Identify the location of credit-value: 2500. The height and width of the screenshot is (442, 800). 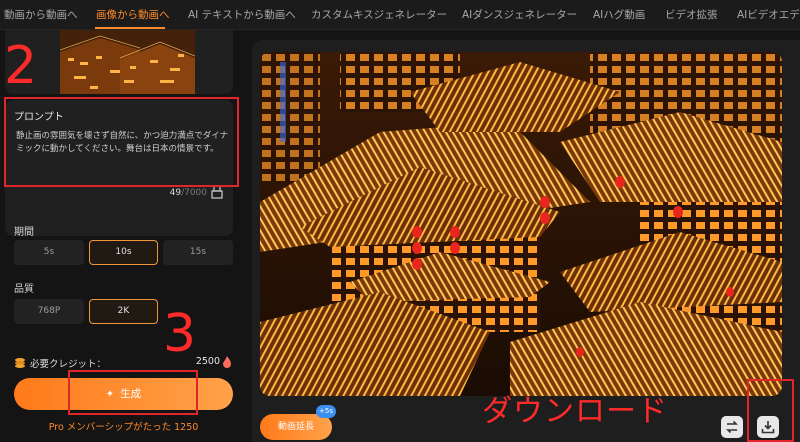
(207, 361).